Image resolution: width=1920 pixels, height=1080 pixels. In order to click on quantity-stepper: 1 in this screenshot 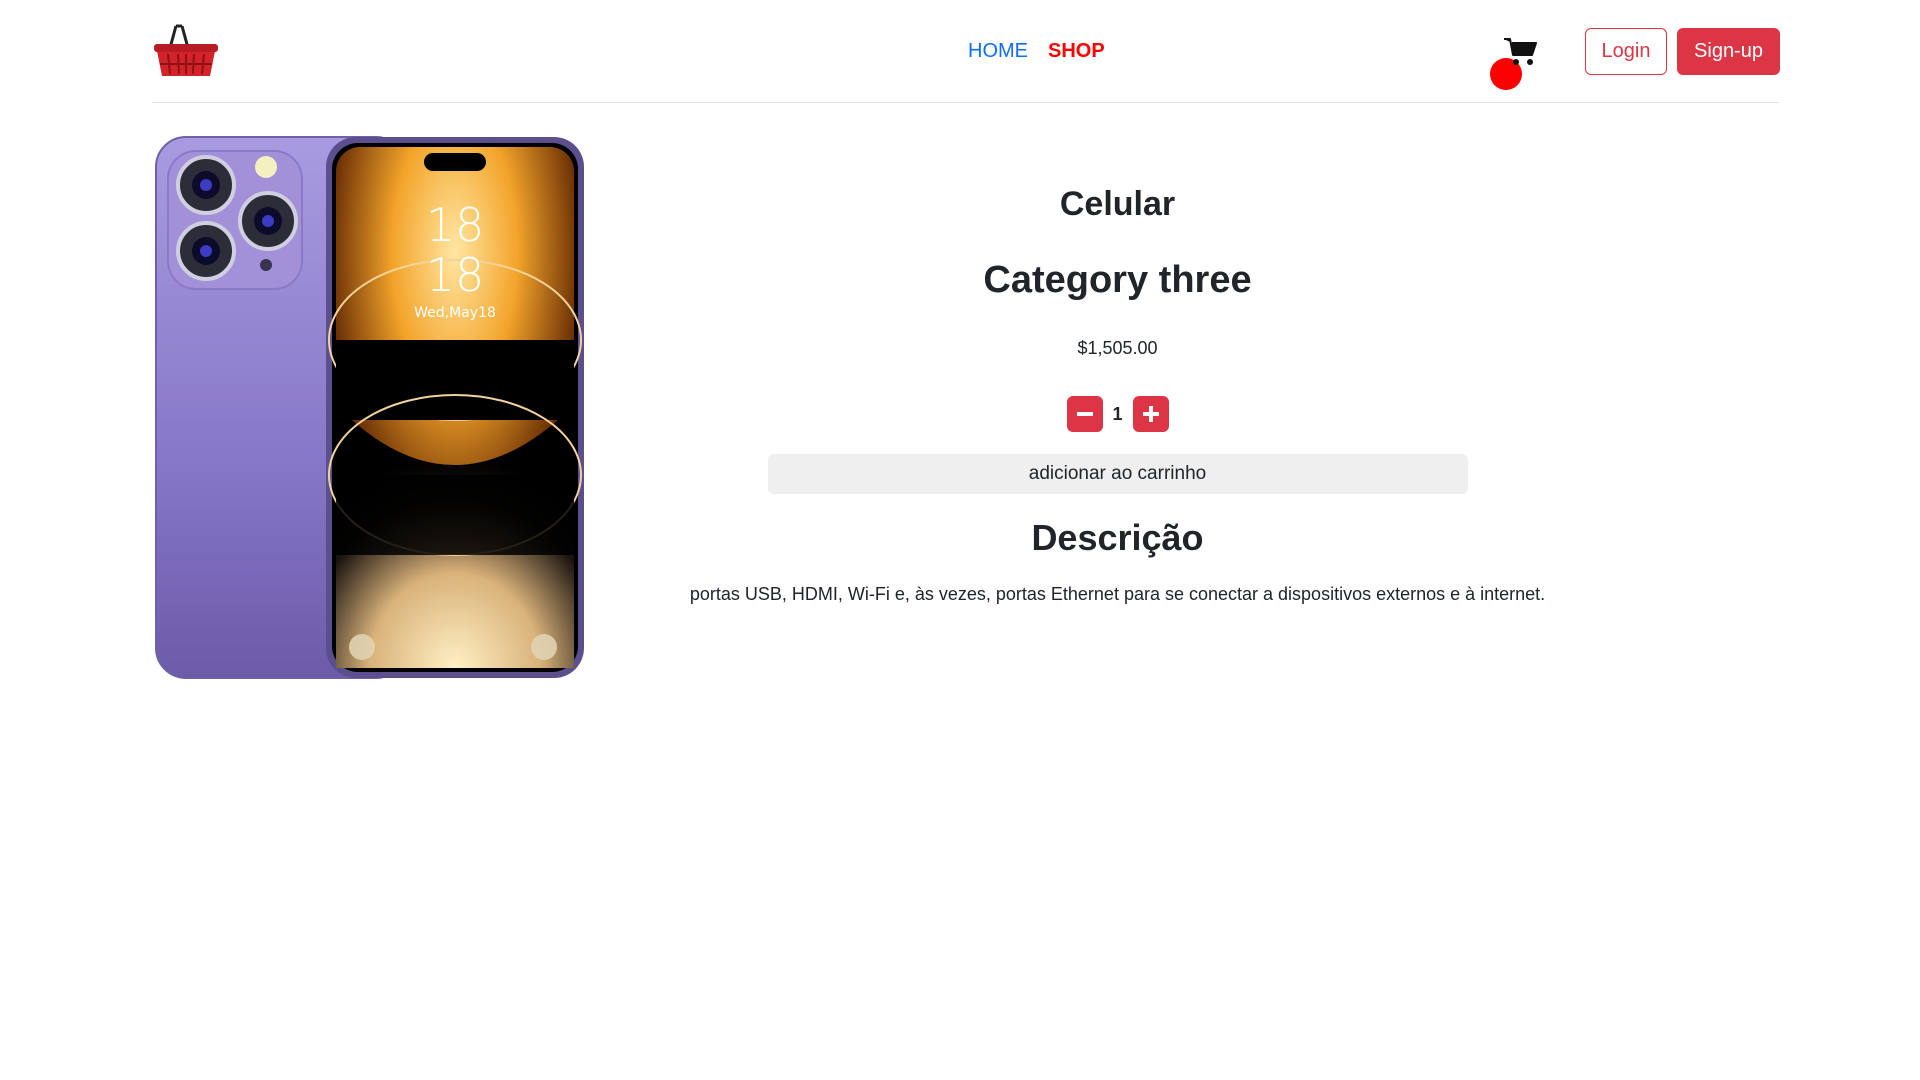, I will do `click(1117, 414)`.